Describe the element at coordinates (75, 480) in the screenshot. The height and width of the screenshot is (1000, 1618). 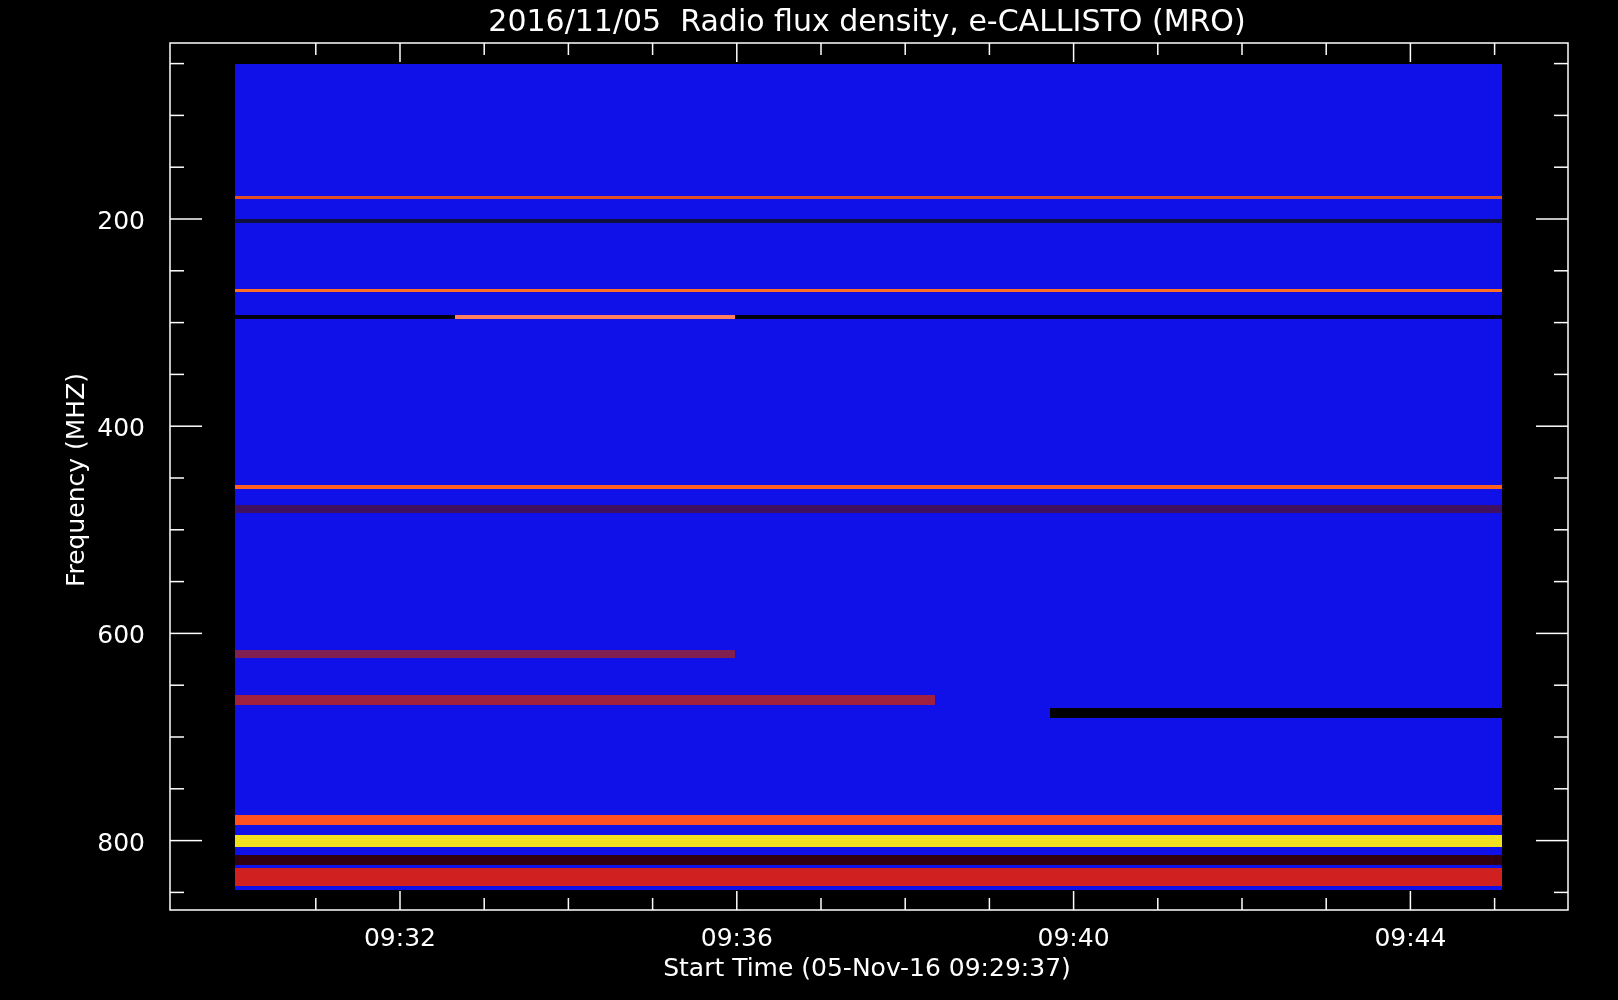
I see `y-axis-label: Frequency (MHZ)` at that location.